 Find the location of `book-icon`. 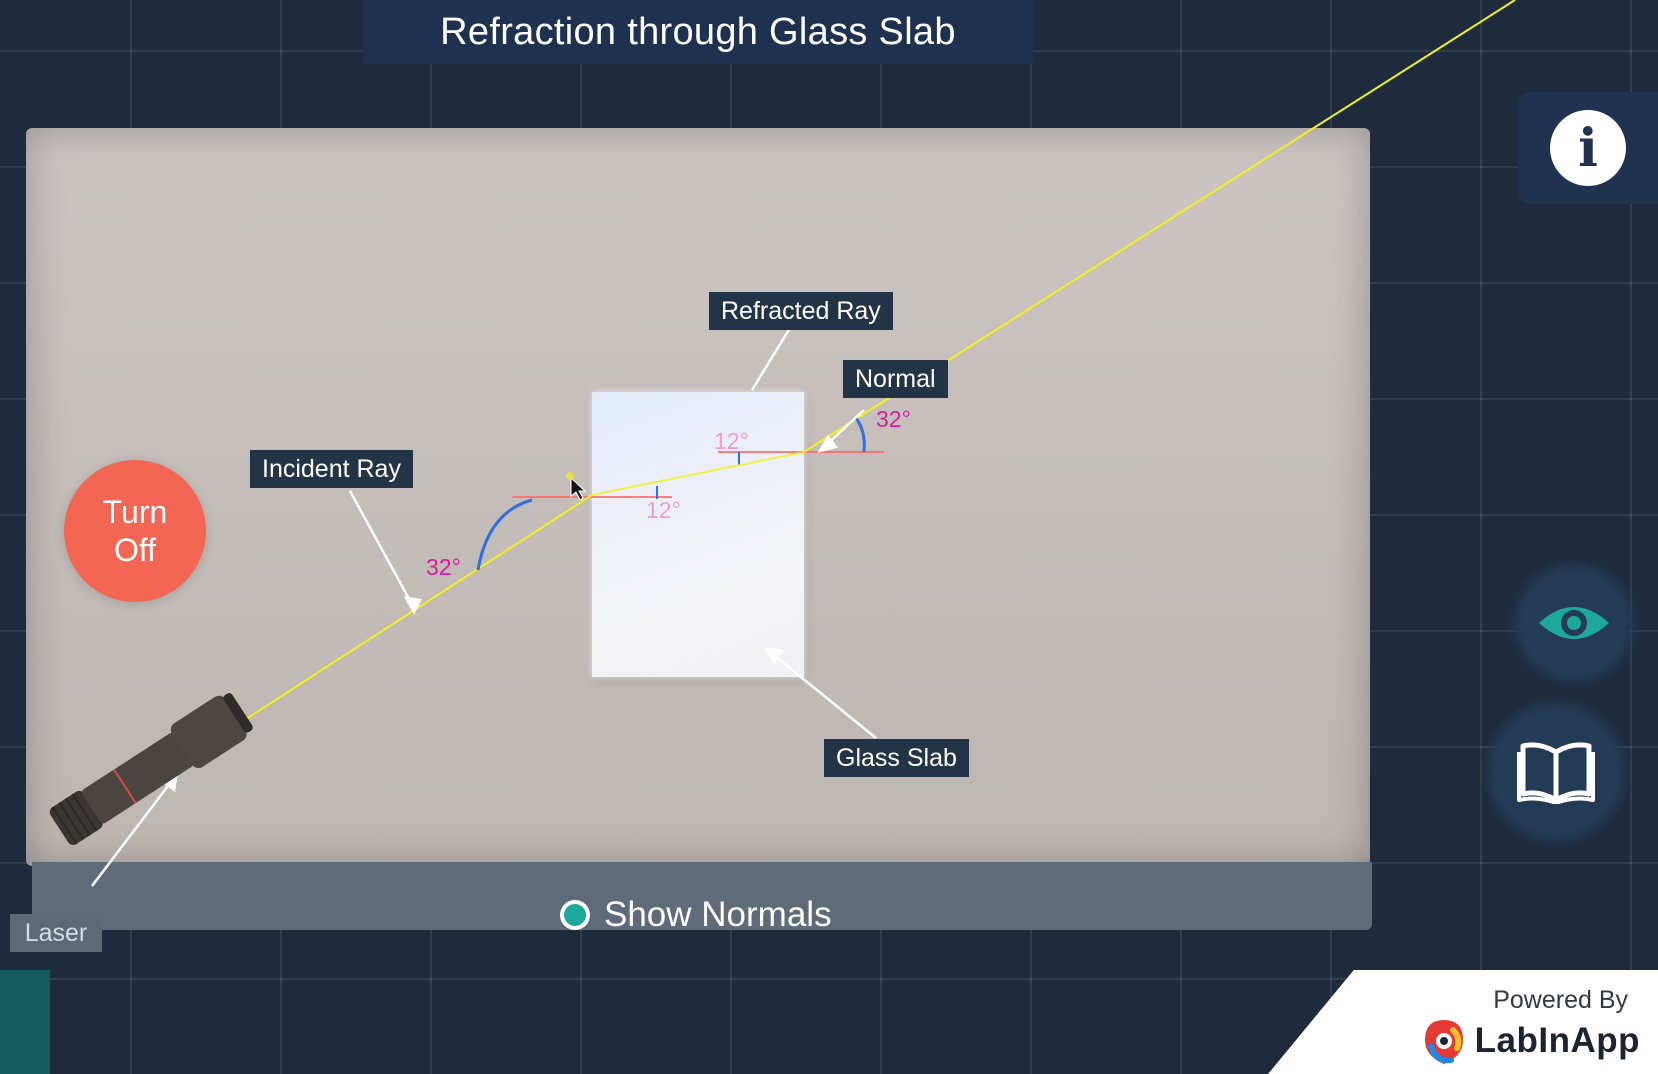

book-icon is located at coordinates (1556, 773).